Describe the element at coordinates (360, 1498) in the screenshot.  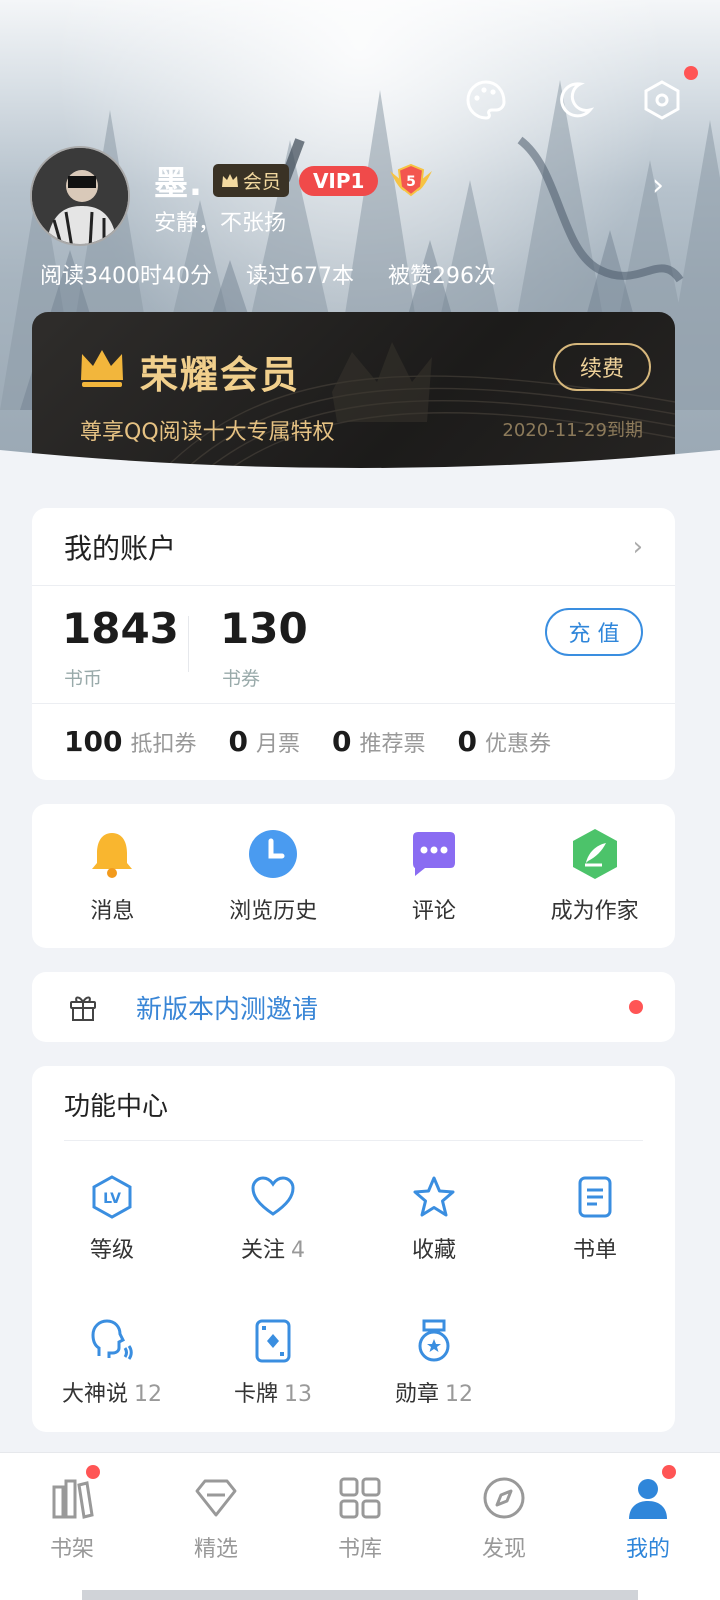
I see `grid-icon` at that location.